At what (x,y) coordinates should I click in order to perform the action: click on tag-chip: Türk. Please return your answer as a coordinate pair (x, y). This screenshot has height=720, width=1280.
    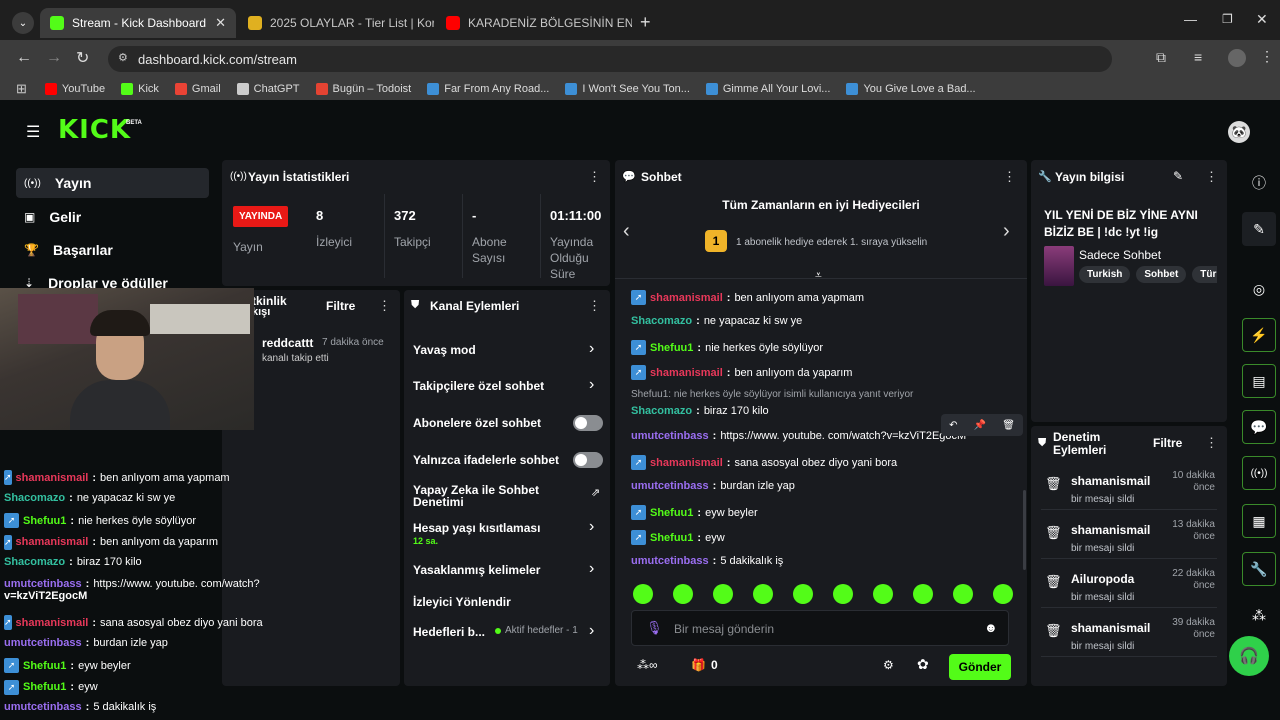
    Looking at the image, I should click on (1204, 274).